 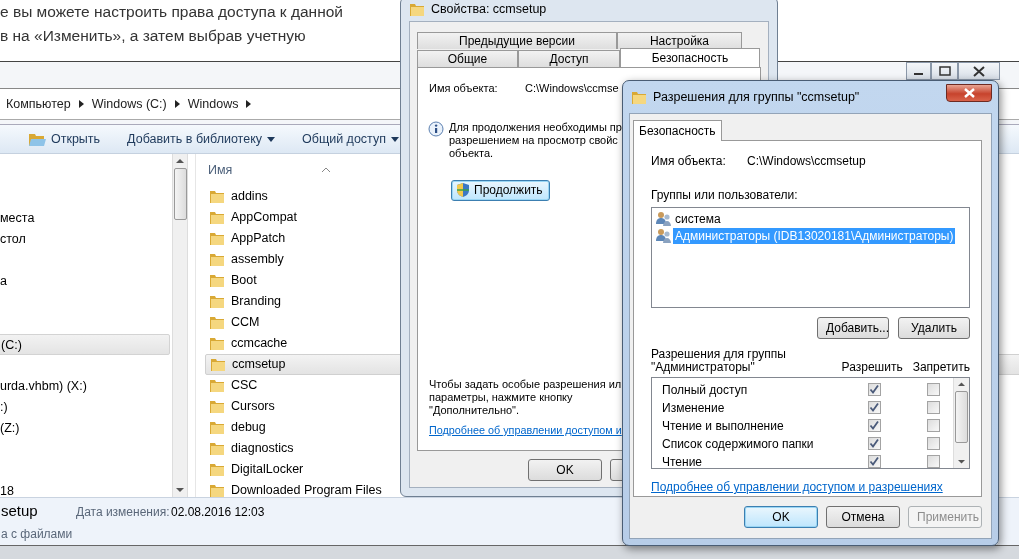 What do you see at coordinates (37, 534) in the screenshot?
I see `item-type: а с файлами` at bounding box center [37, 534].